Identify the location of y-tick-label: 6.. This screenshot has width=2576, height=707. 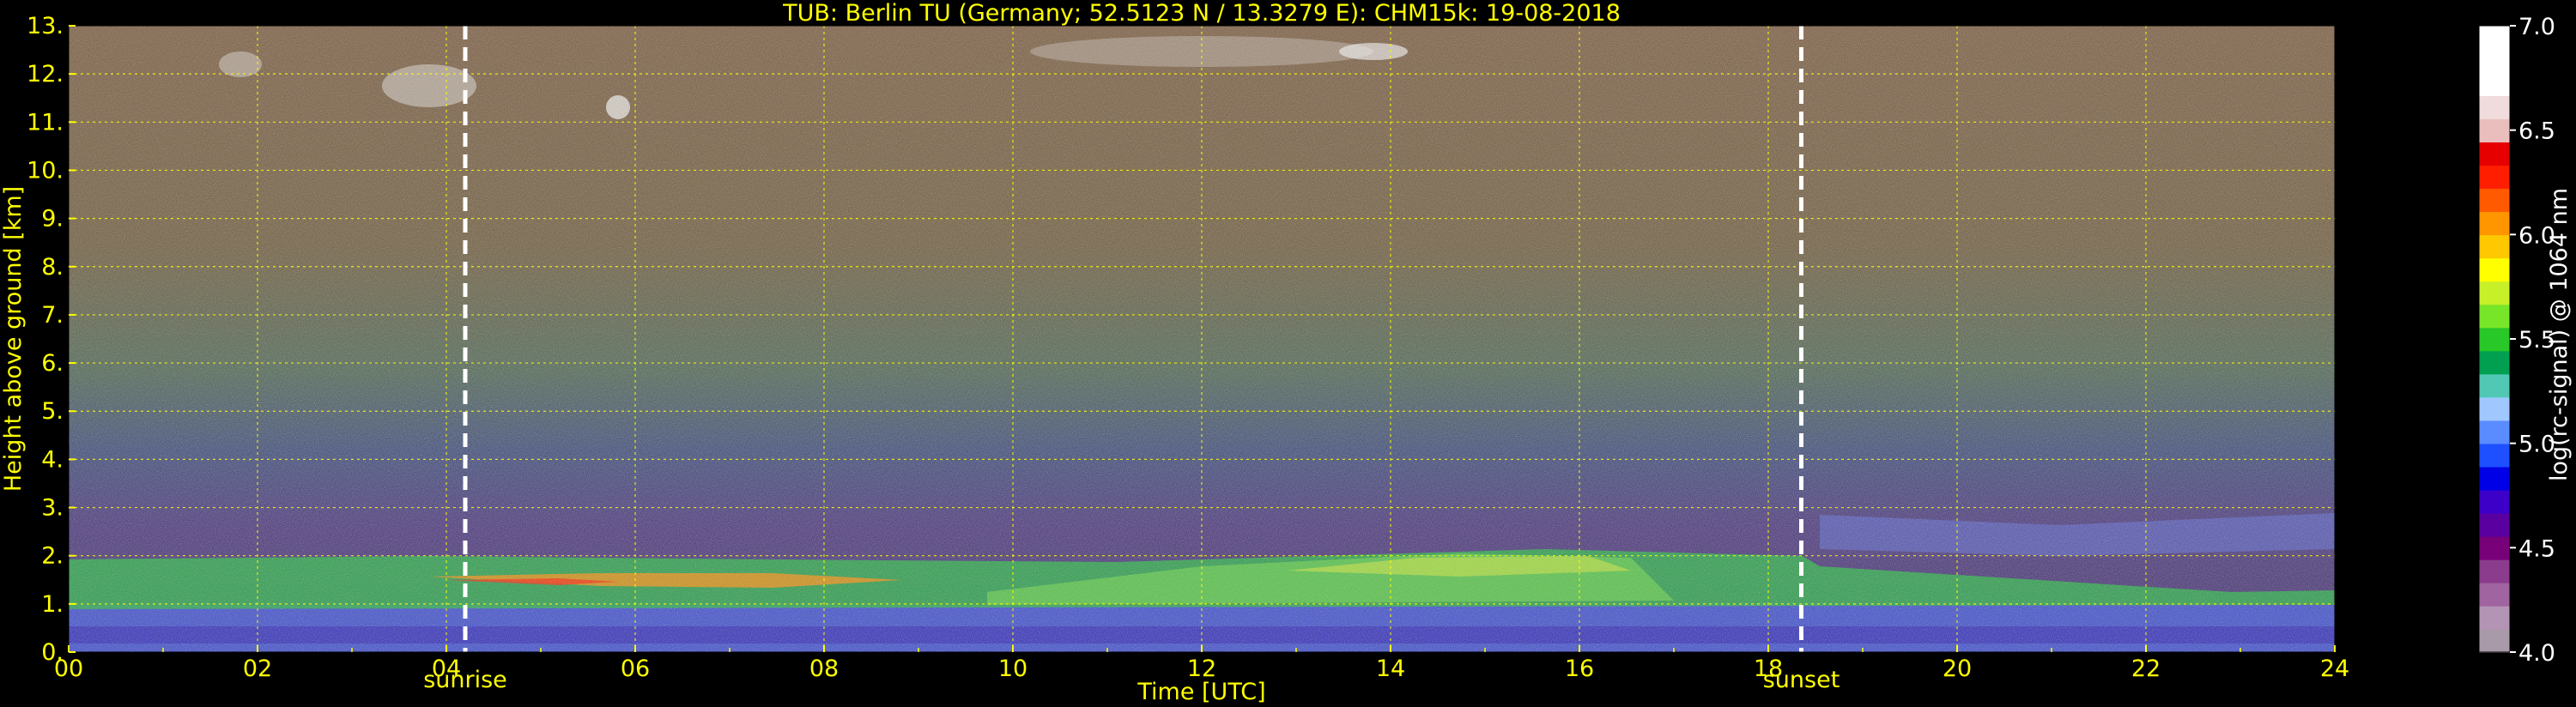
(52, 363).